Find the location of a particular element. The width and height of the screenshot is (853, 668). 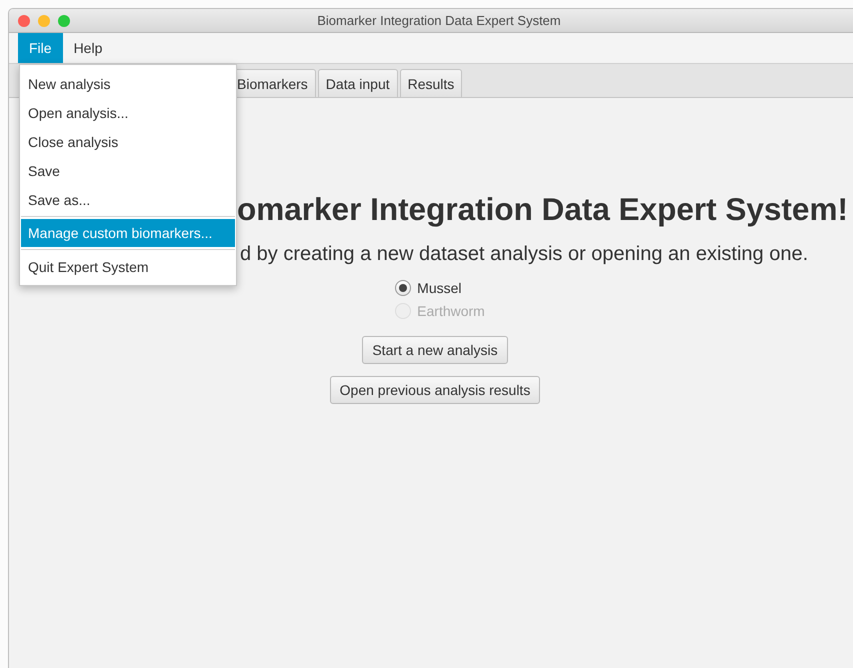

tab: Data input is located at coordinates (358, 83).